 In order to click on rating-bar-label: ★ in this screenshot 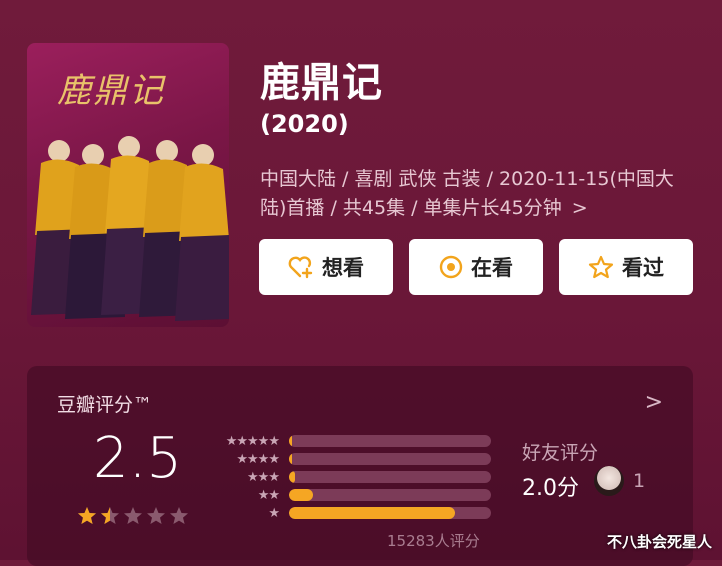, I will do `click(274, 513)`.